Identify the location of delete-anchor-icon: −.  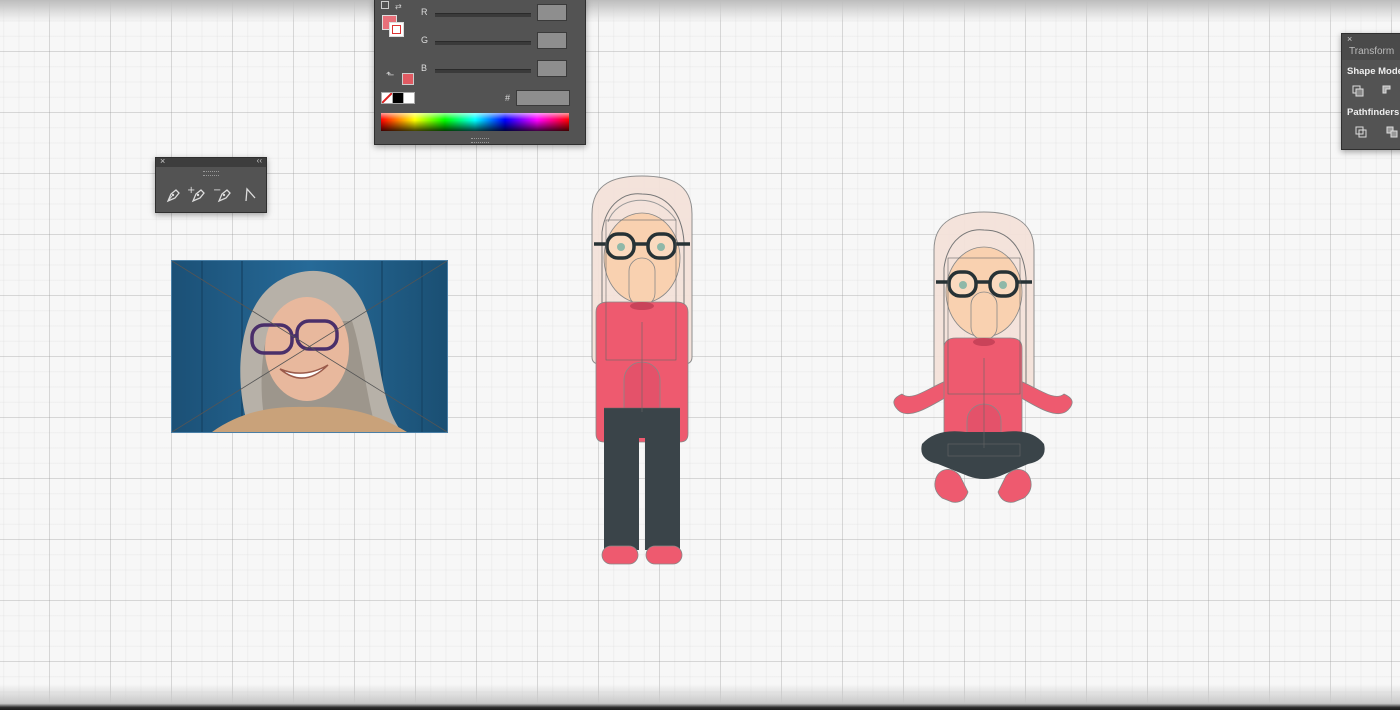
(222, 194).